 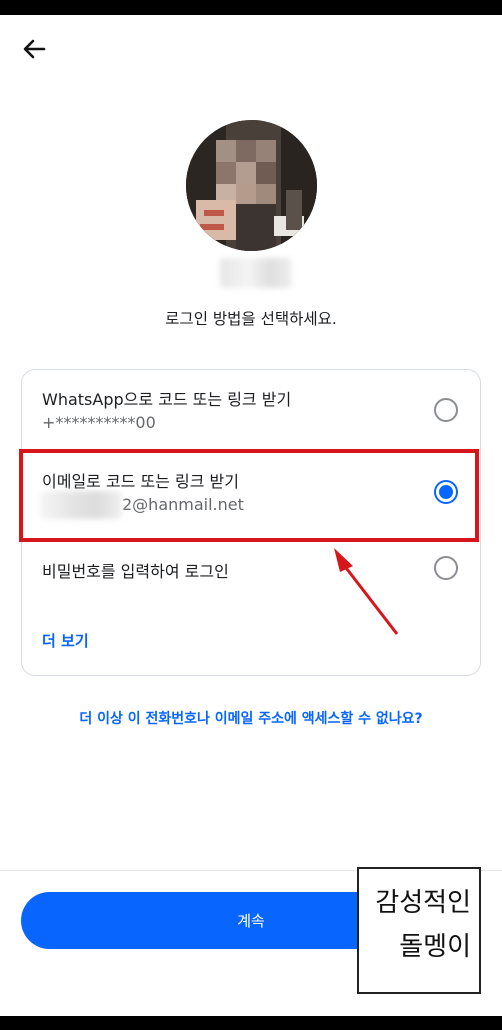 I want to click on watermark-line2: 돌멩이, so click(x=435, y=947).